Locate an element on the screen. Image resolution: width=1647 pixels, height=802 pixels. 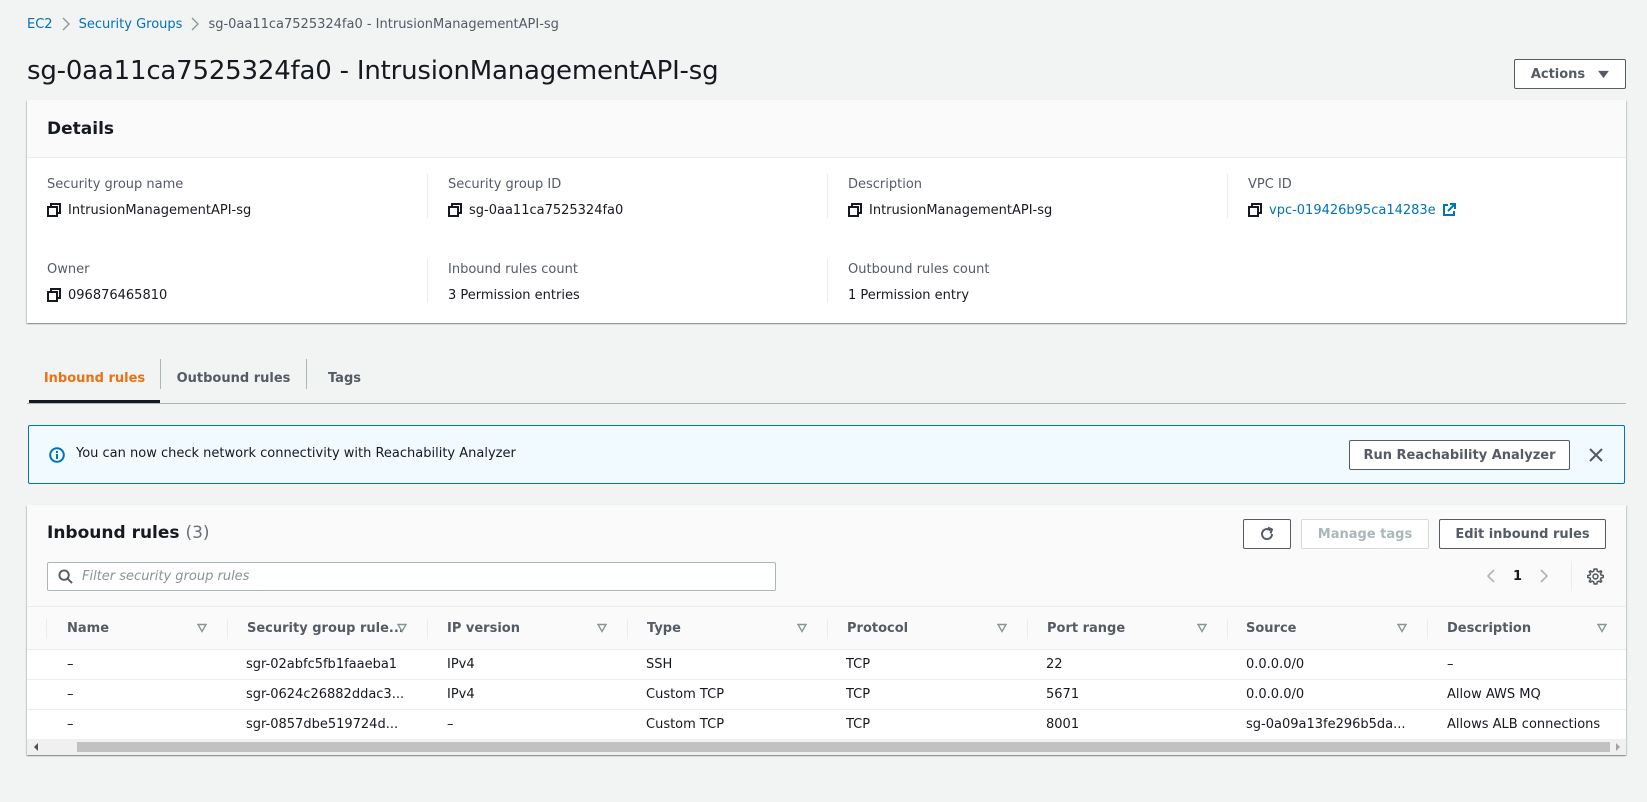
breadcrumb-security-groups: Security Groups is located at coordinates (131, 24).